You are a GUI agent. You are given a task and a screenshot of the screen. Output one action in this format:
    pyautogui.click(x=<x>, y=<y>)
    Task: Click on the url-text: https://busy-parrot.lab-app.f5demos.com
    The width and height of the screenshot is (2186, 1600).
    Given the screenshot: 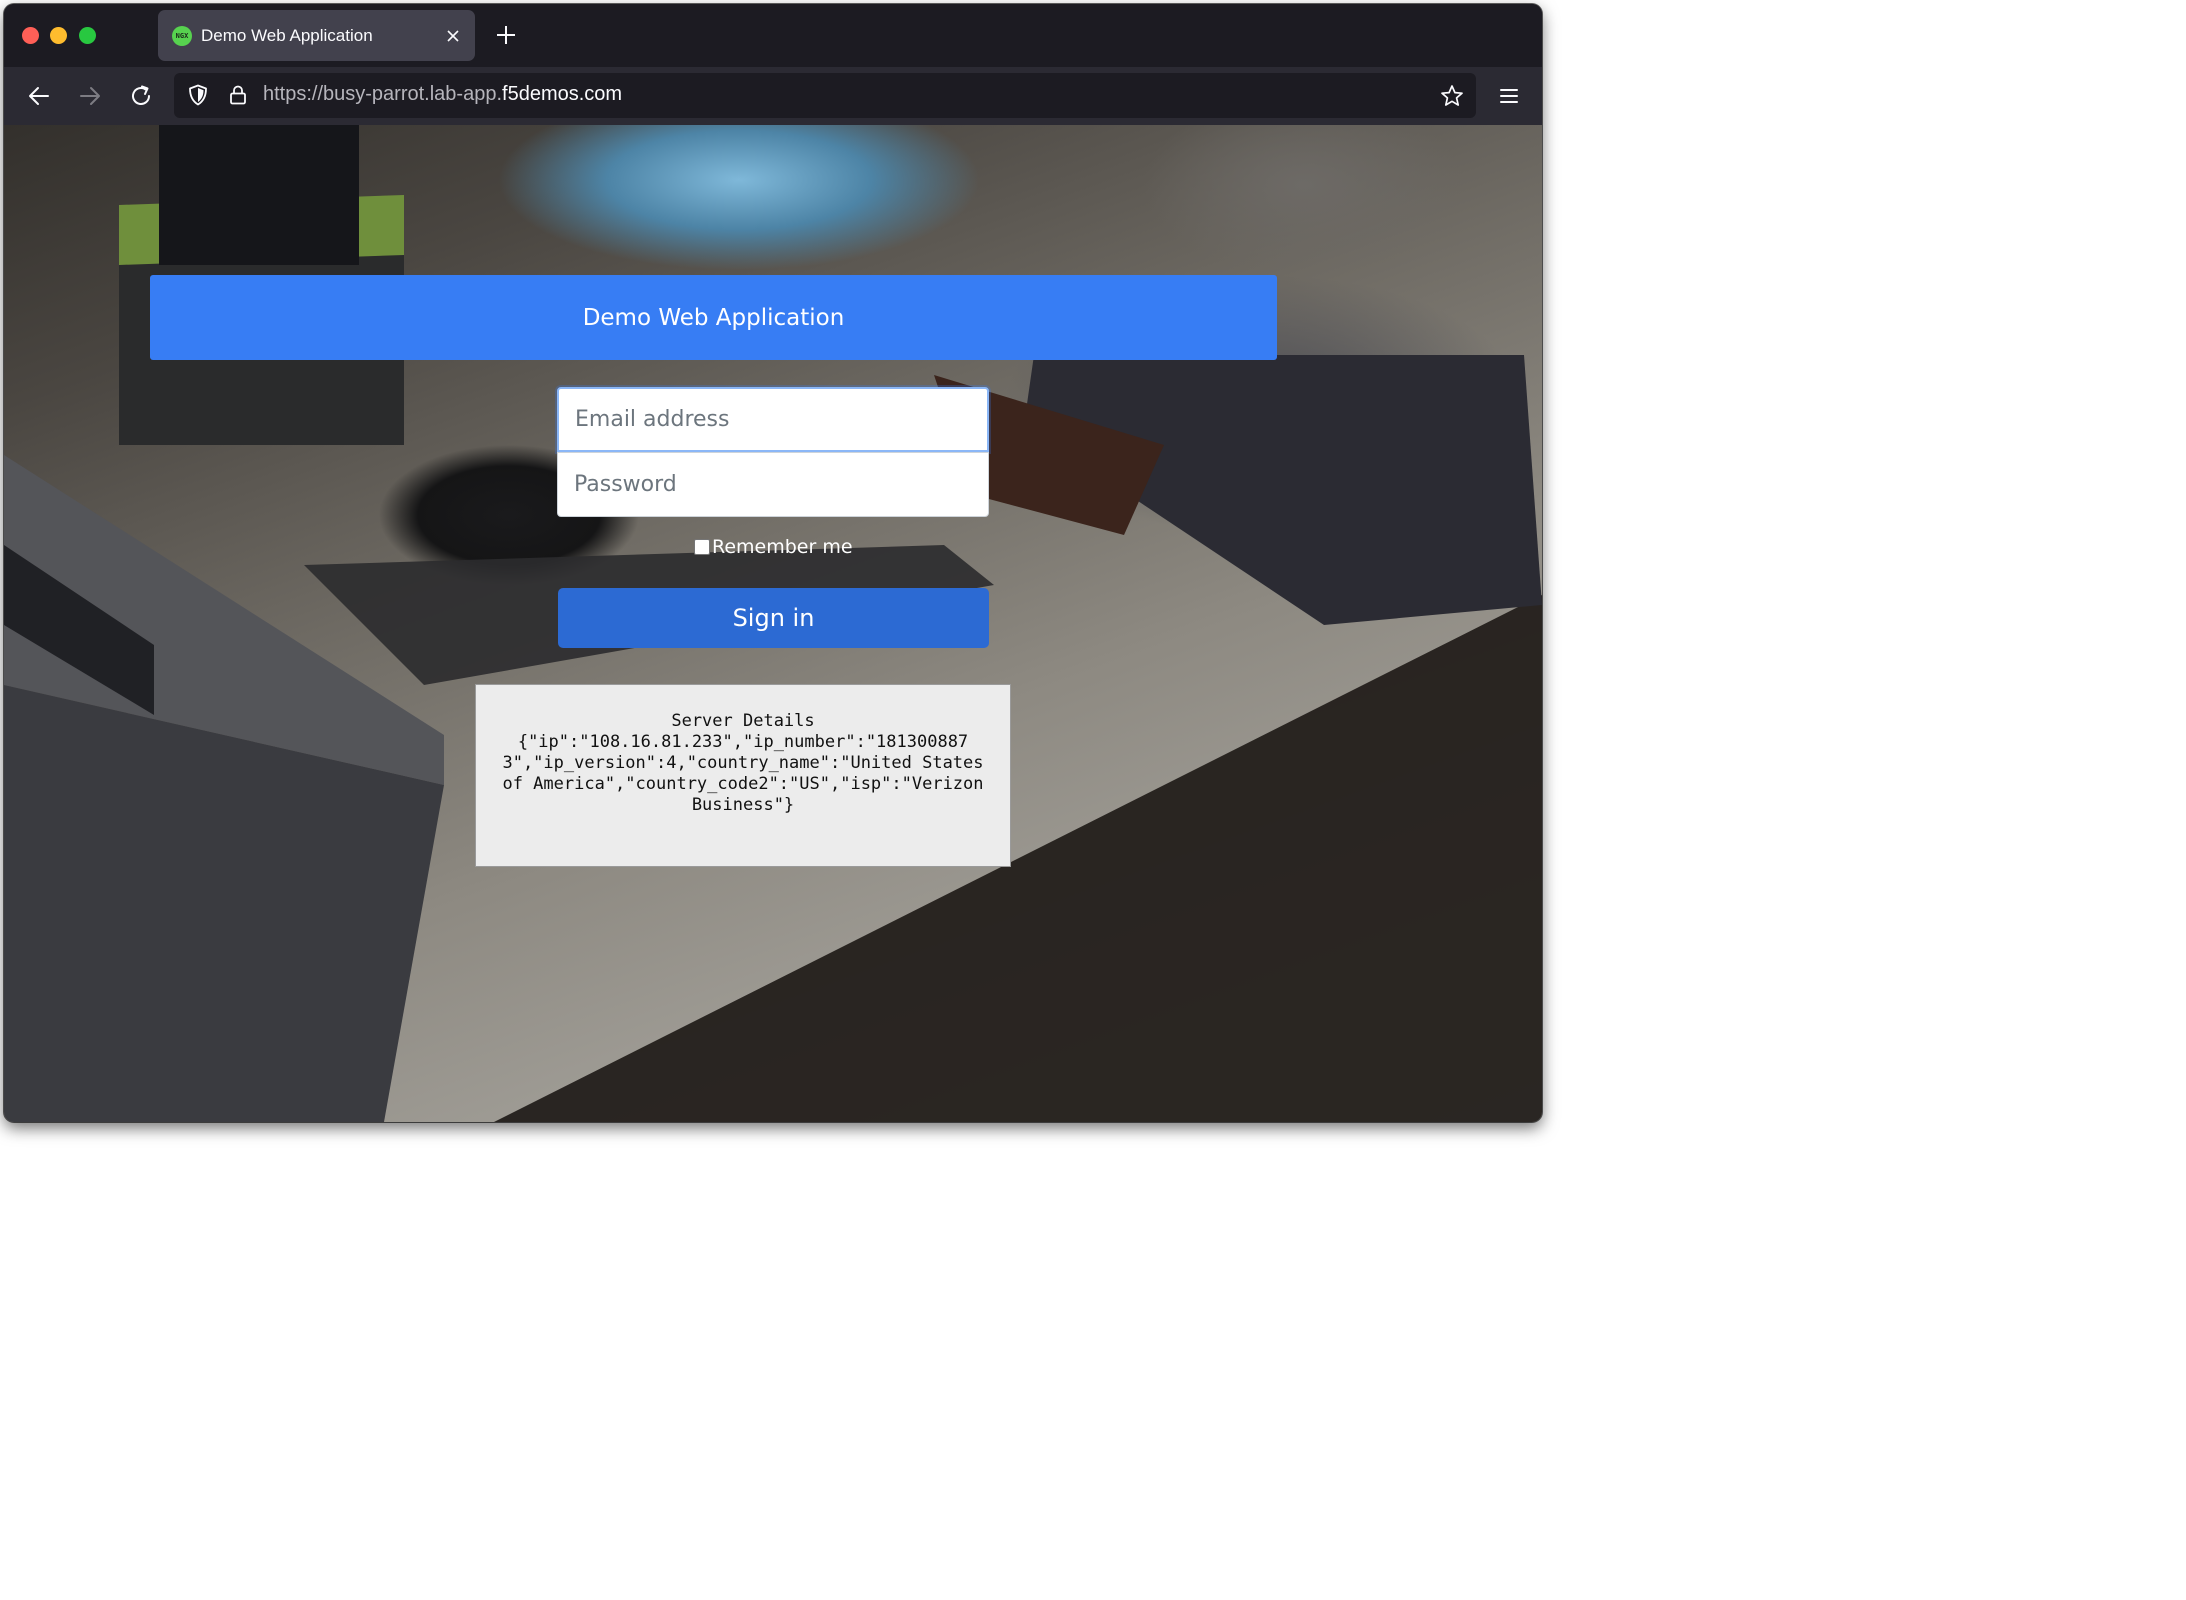 What is the action you would take?
    pyautogui.click(x=442, y=94)
    